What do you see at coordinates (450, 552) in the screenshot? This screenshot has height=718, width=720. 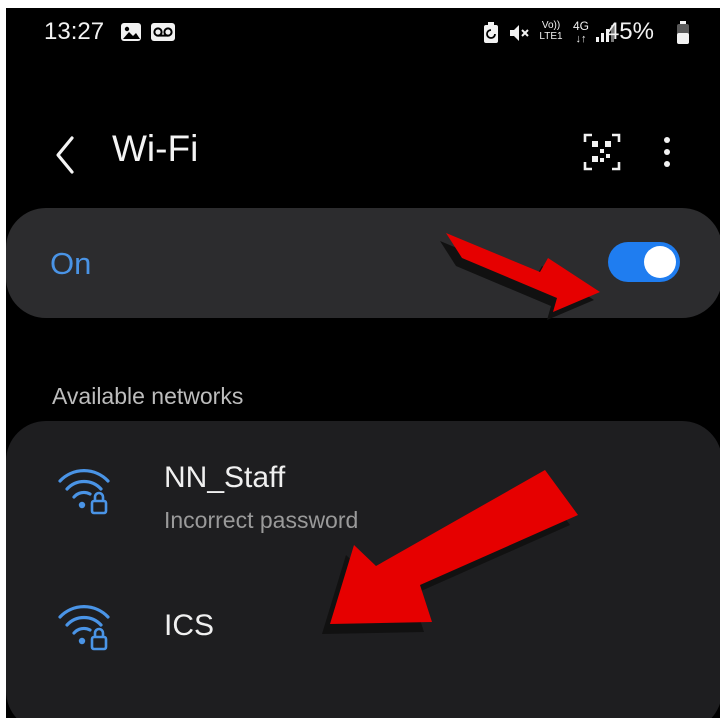 I see `arrow-to-ics` at bounding box center [450, 552].